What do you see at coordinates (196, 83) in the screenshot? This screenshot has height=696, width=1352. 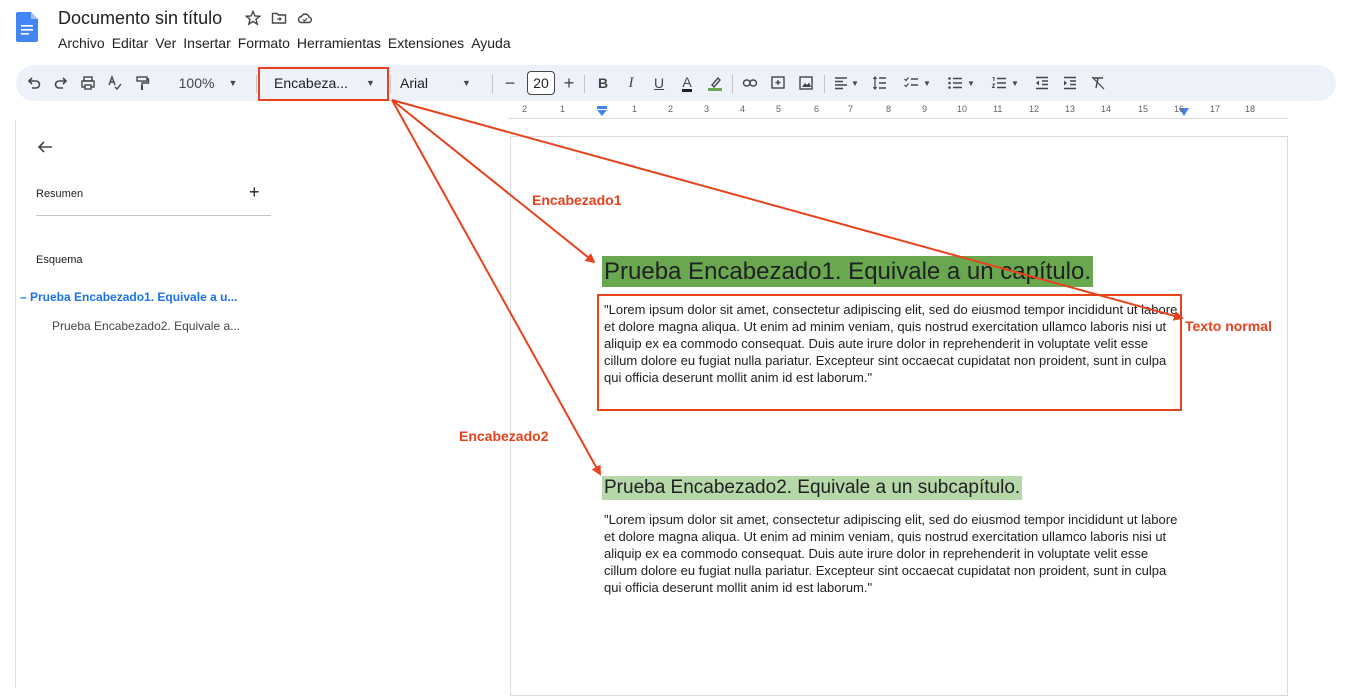 I see `zoom-value: 100%` at bounding box center [196, 83].